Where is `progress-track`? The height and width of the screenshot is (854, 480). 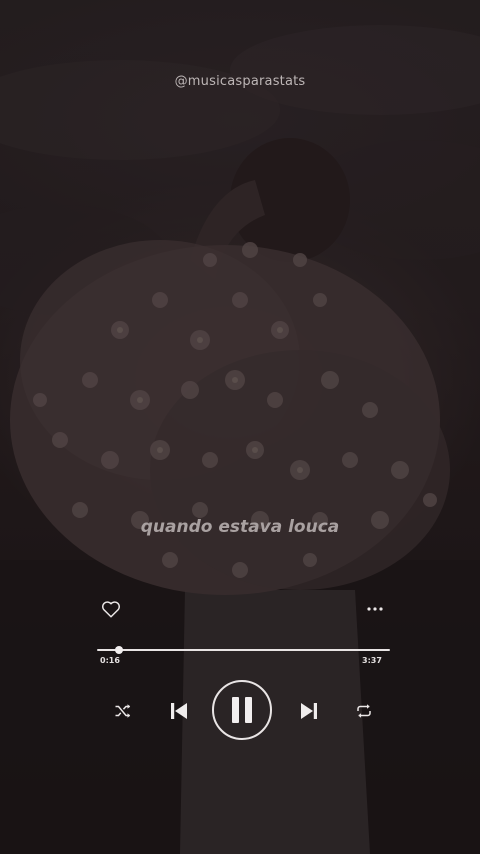 progress-track is located at coordinates (243, 650).